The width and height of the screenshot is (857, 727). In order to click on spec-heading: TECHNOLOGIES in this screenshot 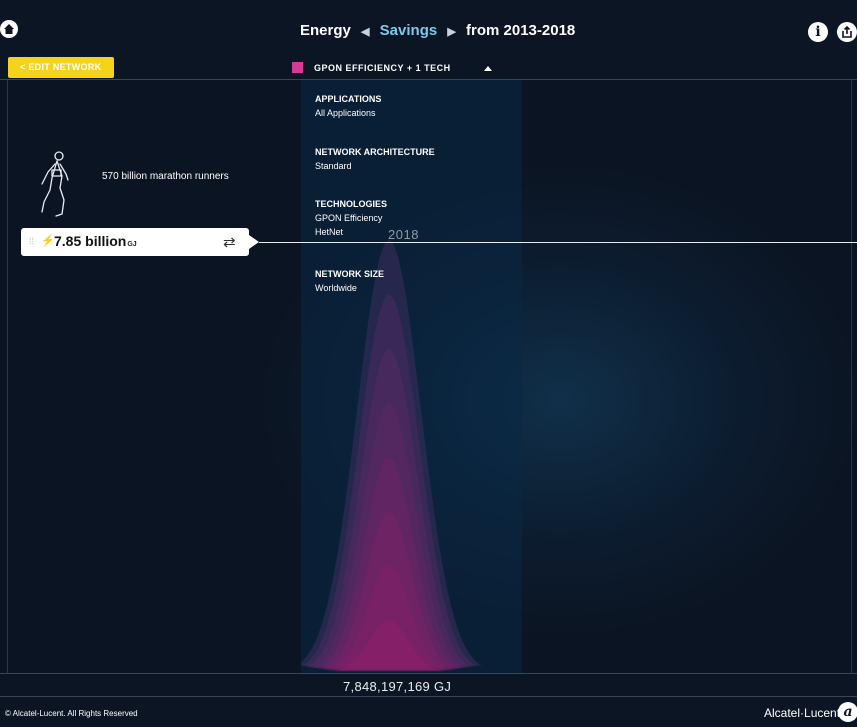, I will do `click(351, 204)`.